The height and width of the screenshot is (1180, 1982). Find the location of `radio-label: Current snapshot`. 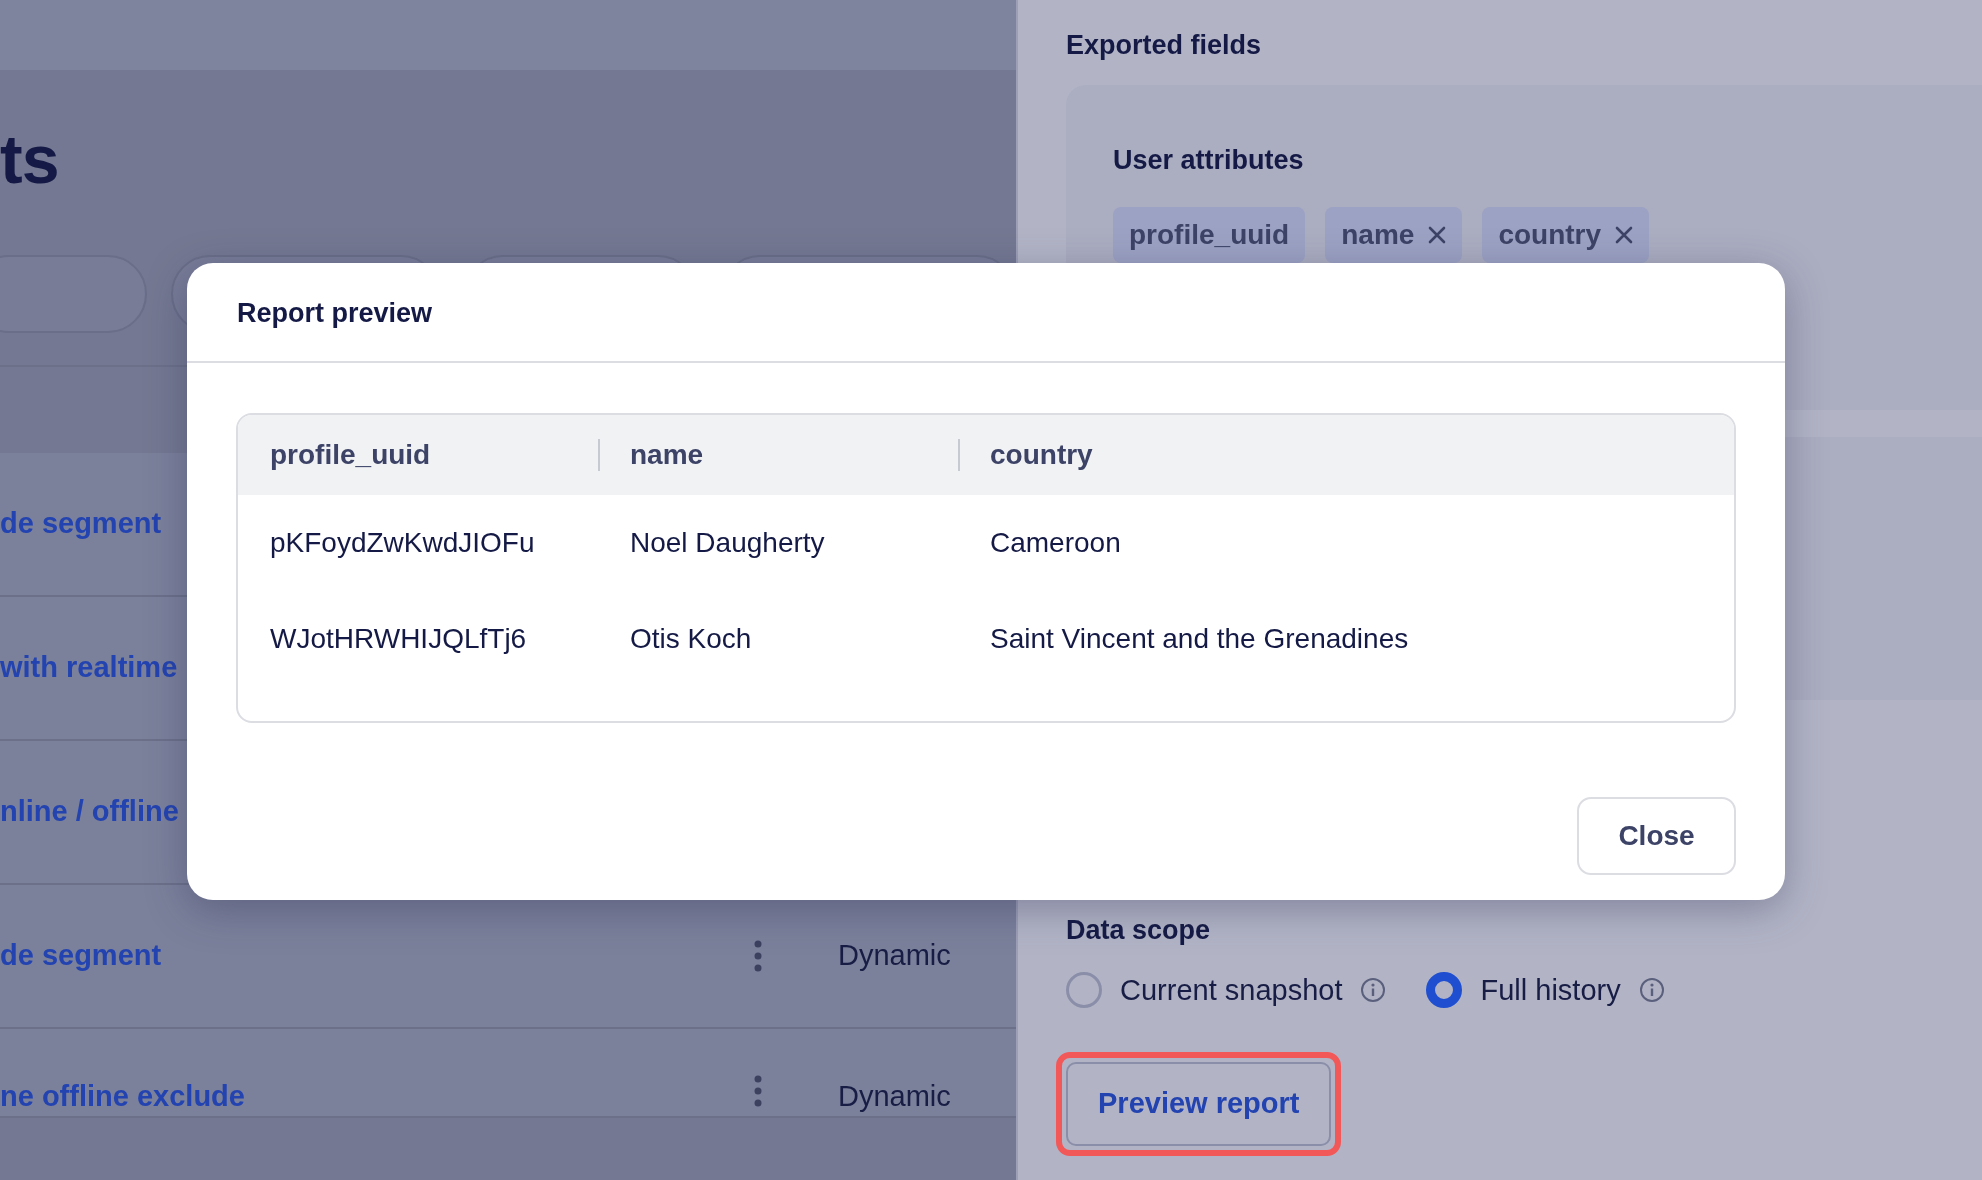

radio-label: Current snapshot is located at coordinates (1231, 990).